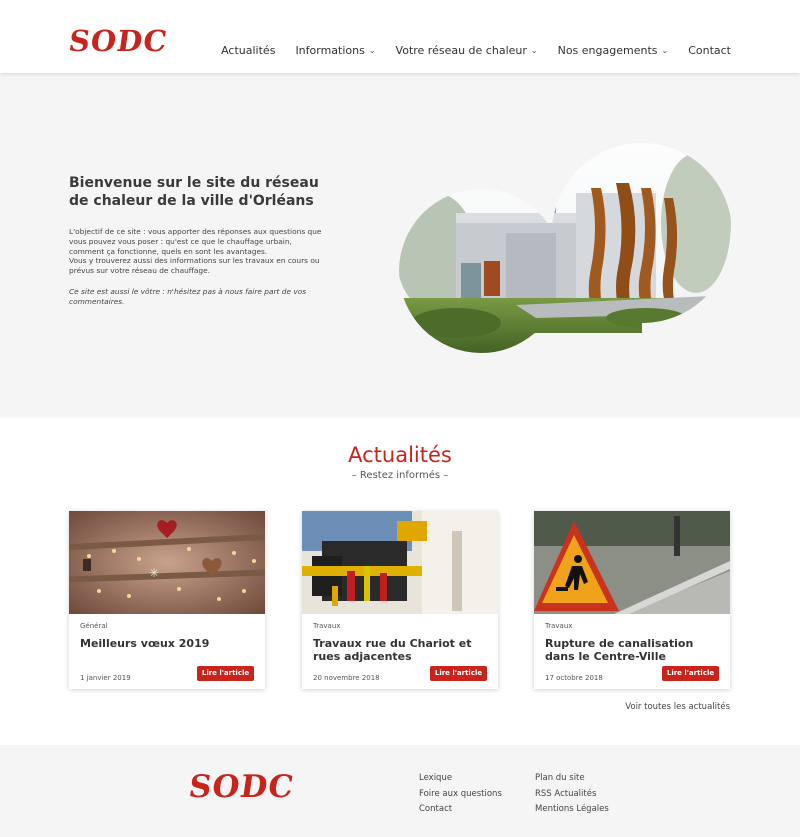 Image resolution: width=800 pixels, height=837 pixels. Describe the element at coordinates (632, 562) in the screenshot. I see `news-card-image-roadwork-sign` at that location.